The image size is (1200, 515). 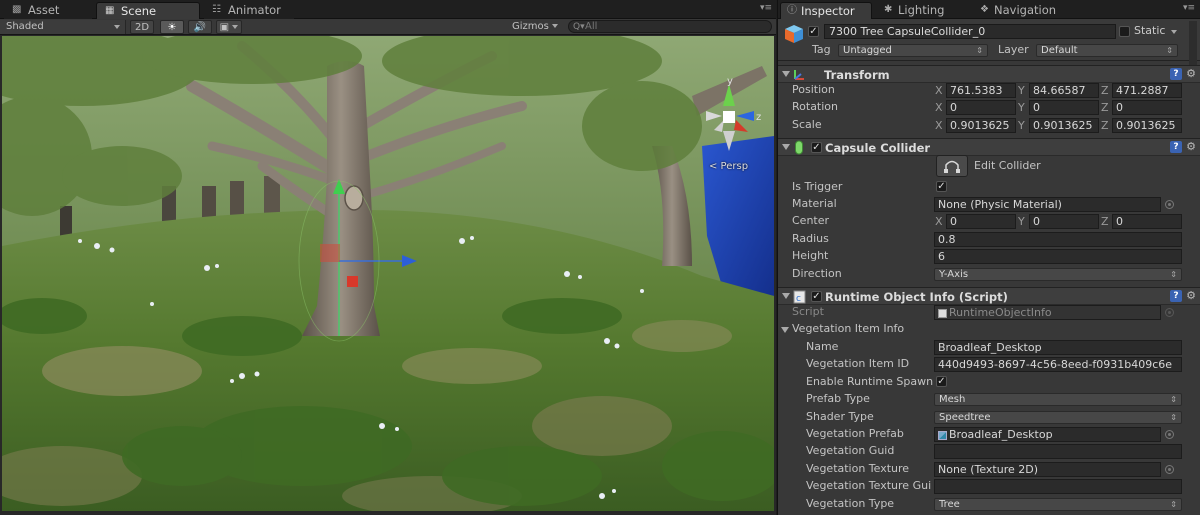 I want to click on edit-collider-icon, so click(x=952, y=166).